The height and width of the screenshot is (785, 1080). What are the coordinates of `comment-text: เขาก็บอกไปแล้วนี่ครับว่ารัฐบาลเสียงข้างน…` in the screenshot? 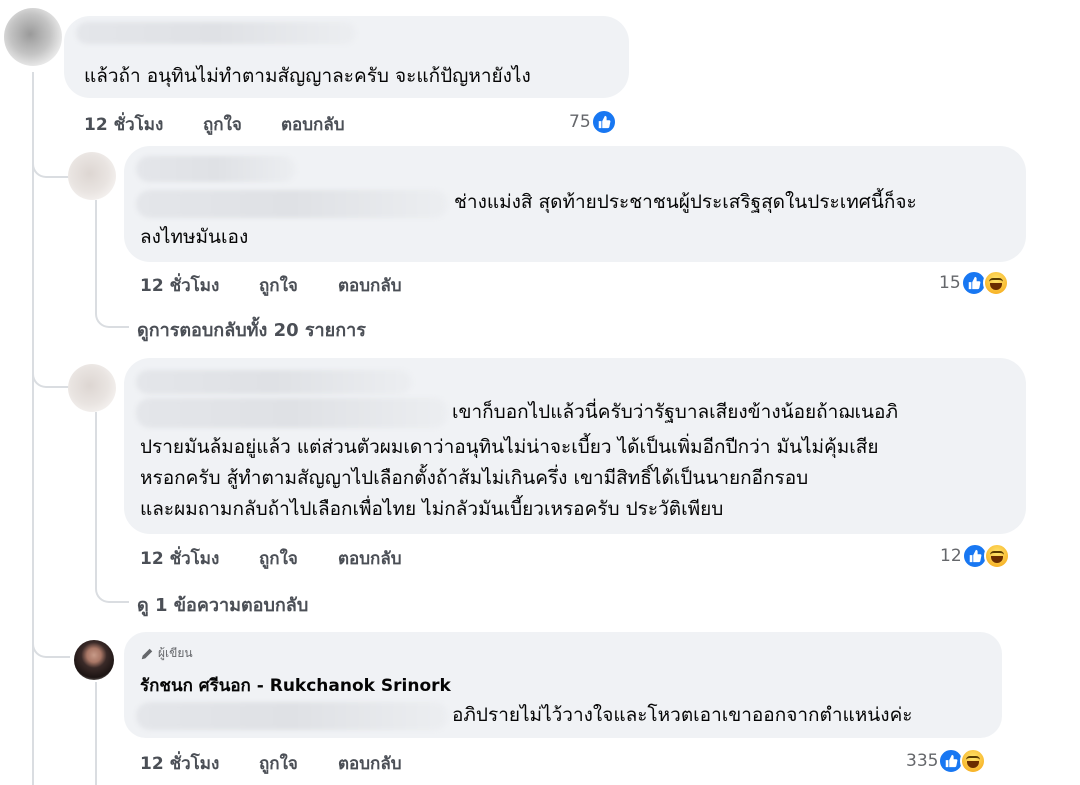 It's located at (675, 412).